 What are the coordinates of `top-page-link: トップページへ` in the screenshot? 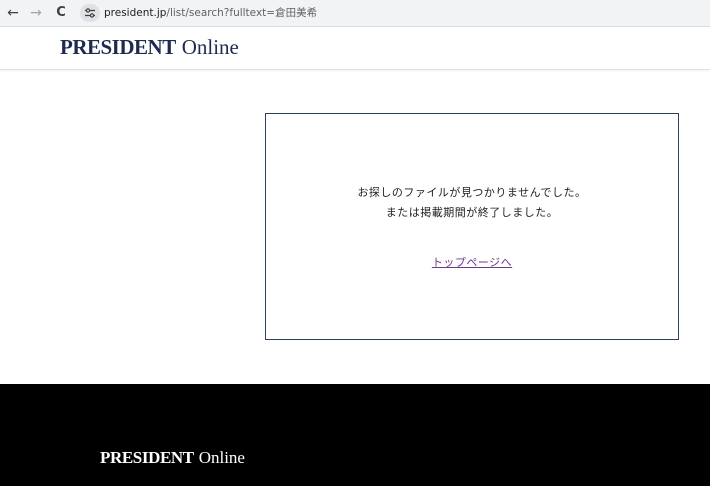 It's located at (472, 262).